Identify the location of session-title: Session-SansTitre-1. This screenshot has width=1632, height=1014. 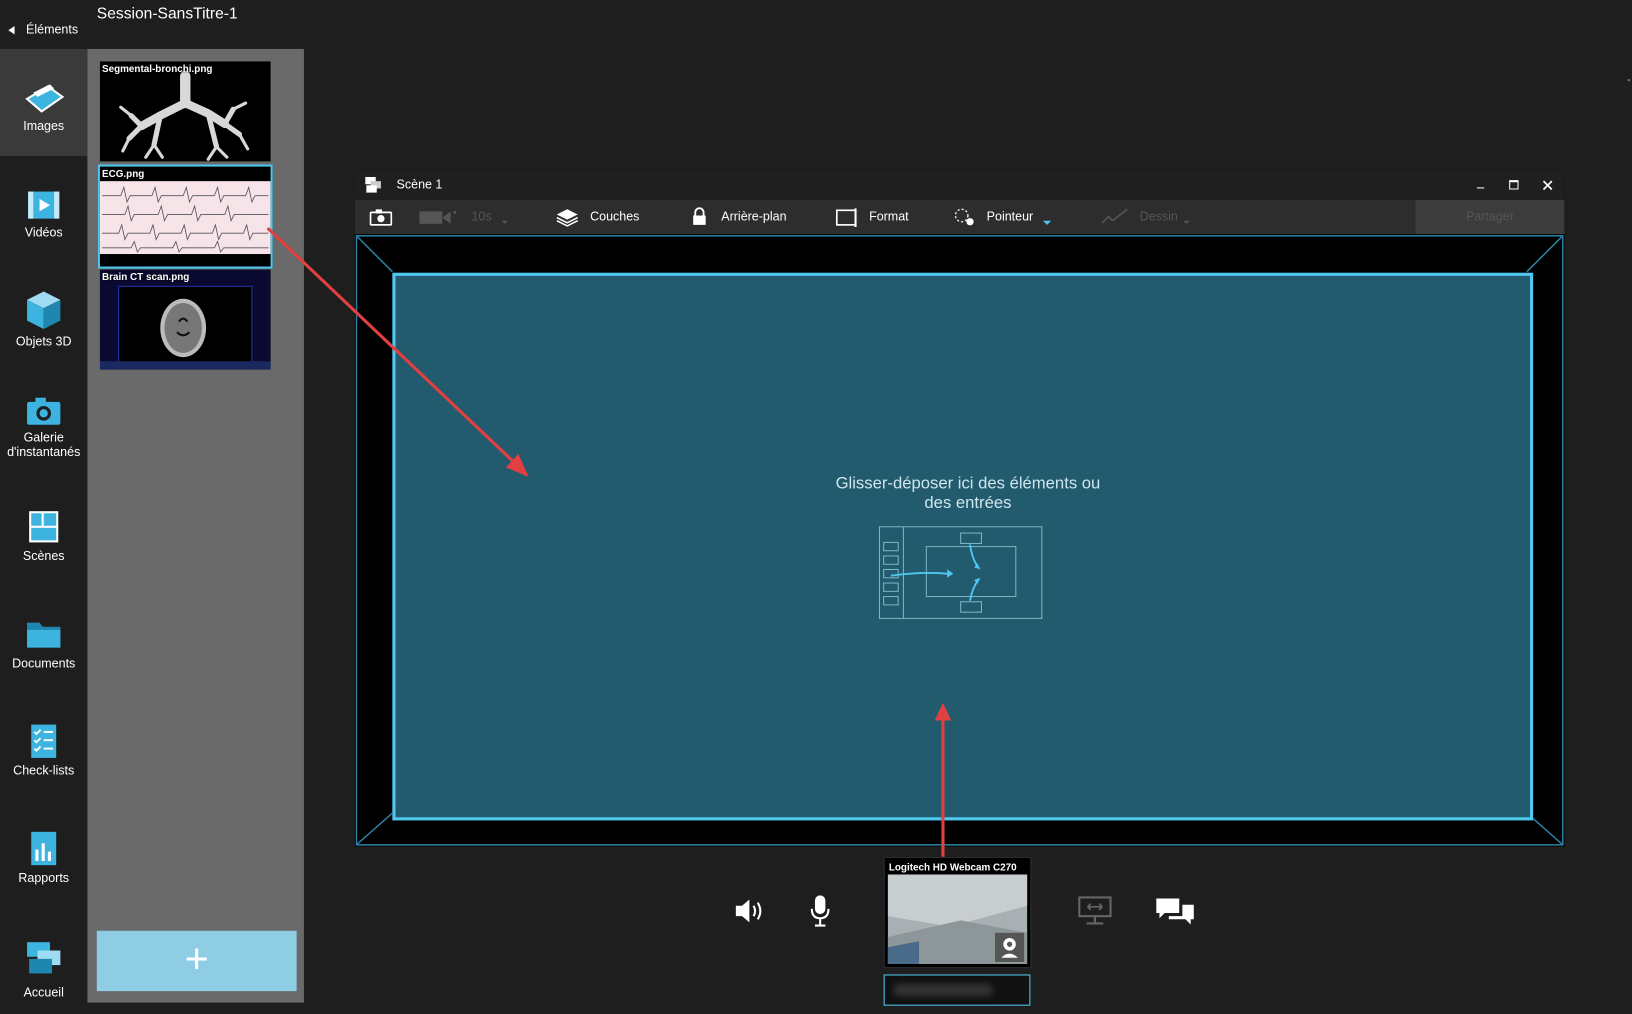
(167, 14).